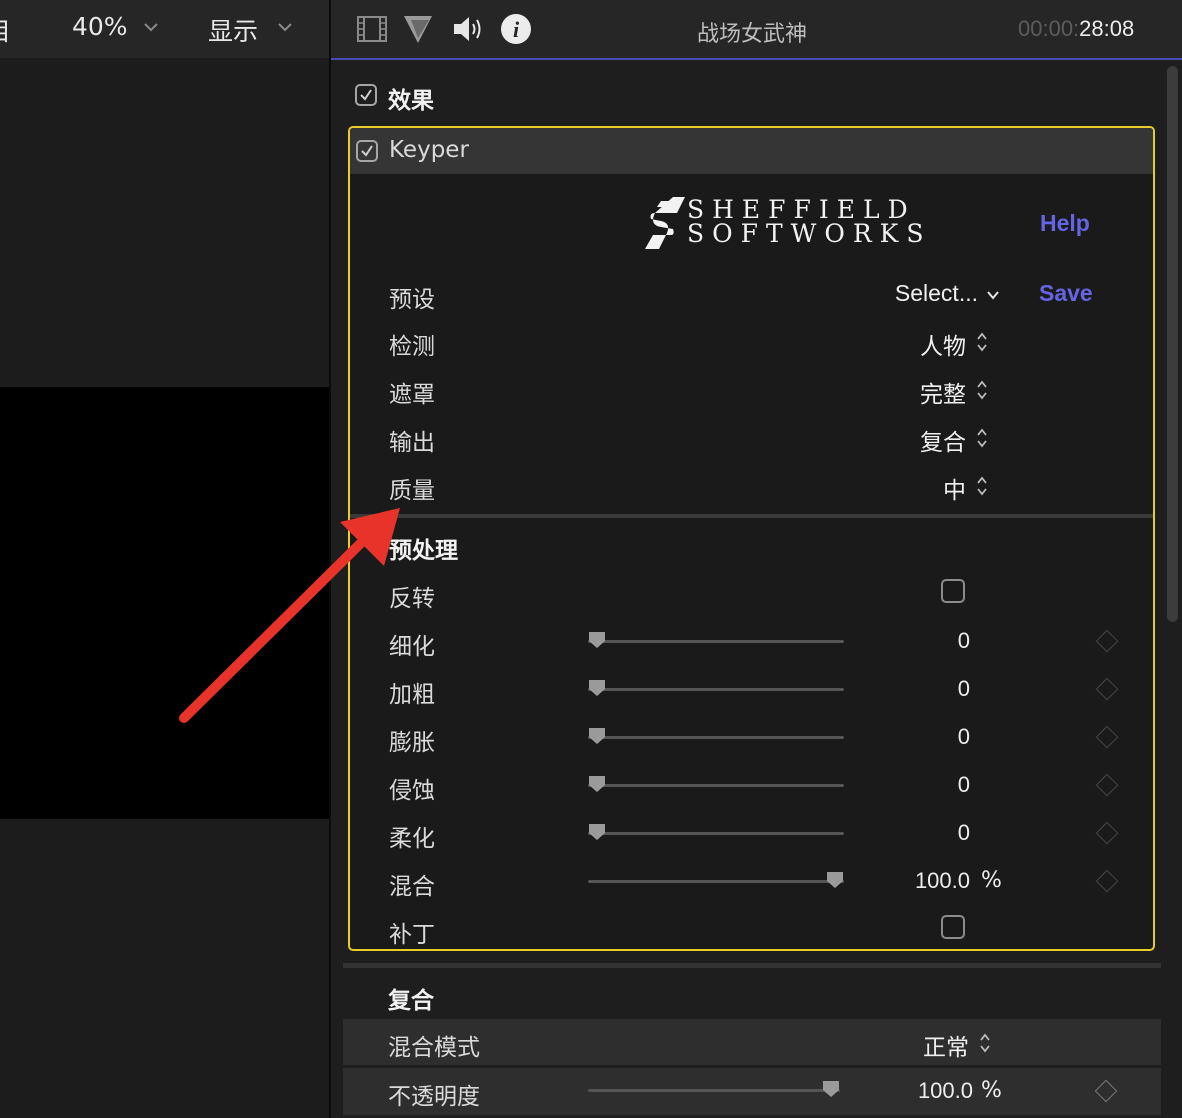  What do you see at coordinates (751, 791) in the screenshot?
I see `slider-row: 侵蚀 0` at bounding box center [751, 791].